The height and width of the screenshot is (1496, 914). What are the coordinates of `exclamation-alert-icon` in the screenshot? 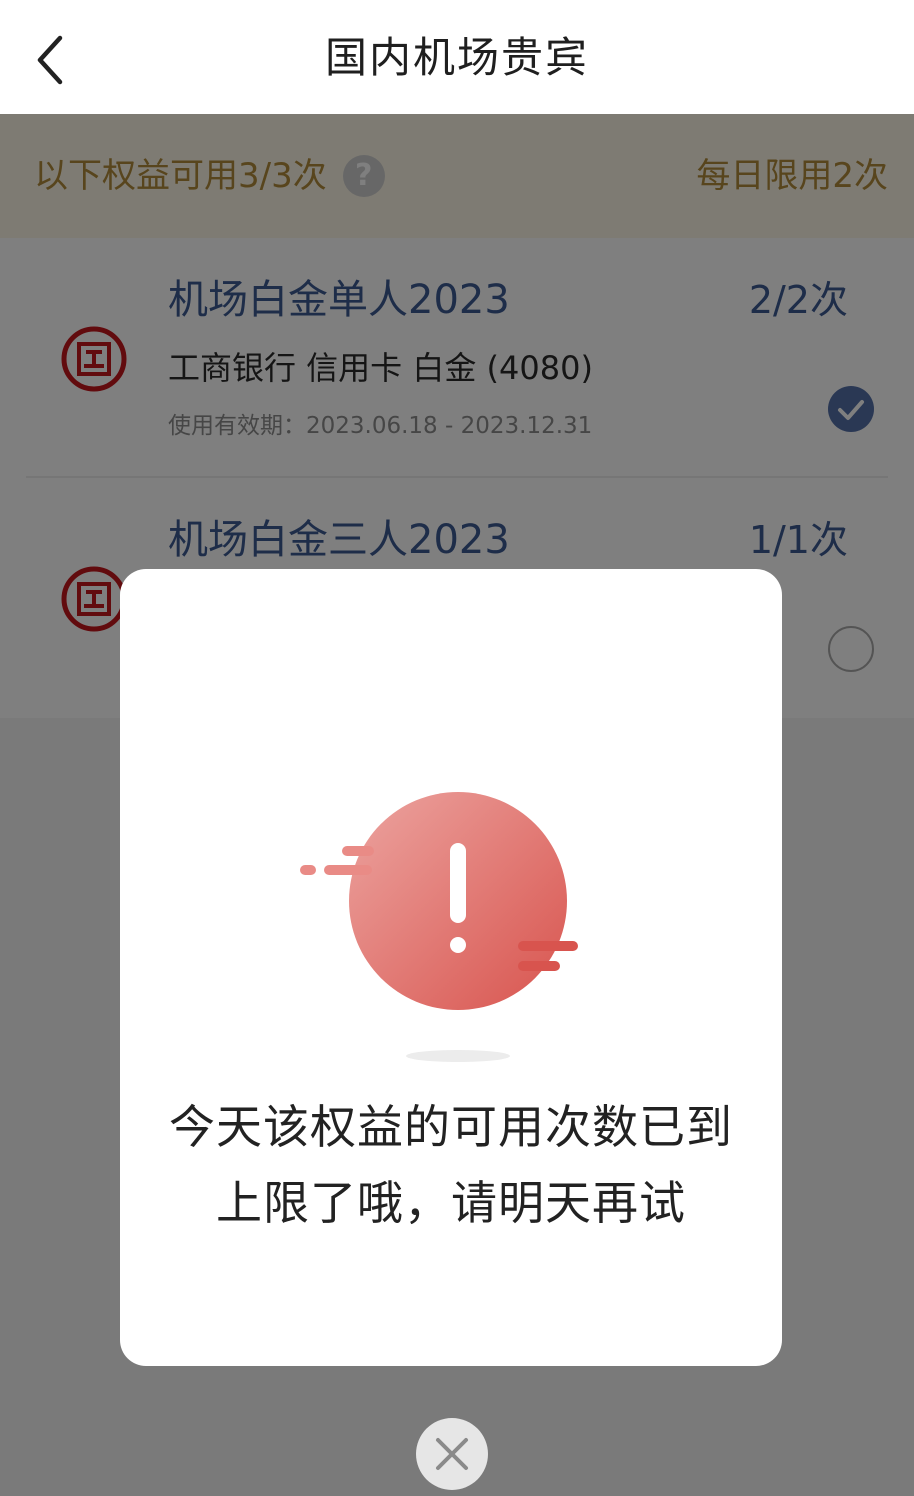 It's located at (439, 927).